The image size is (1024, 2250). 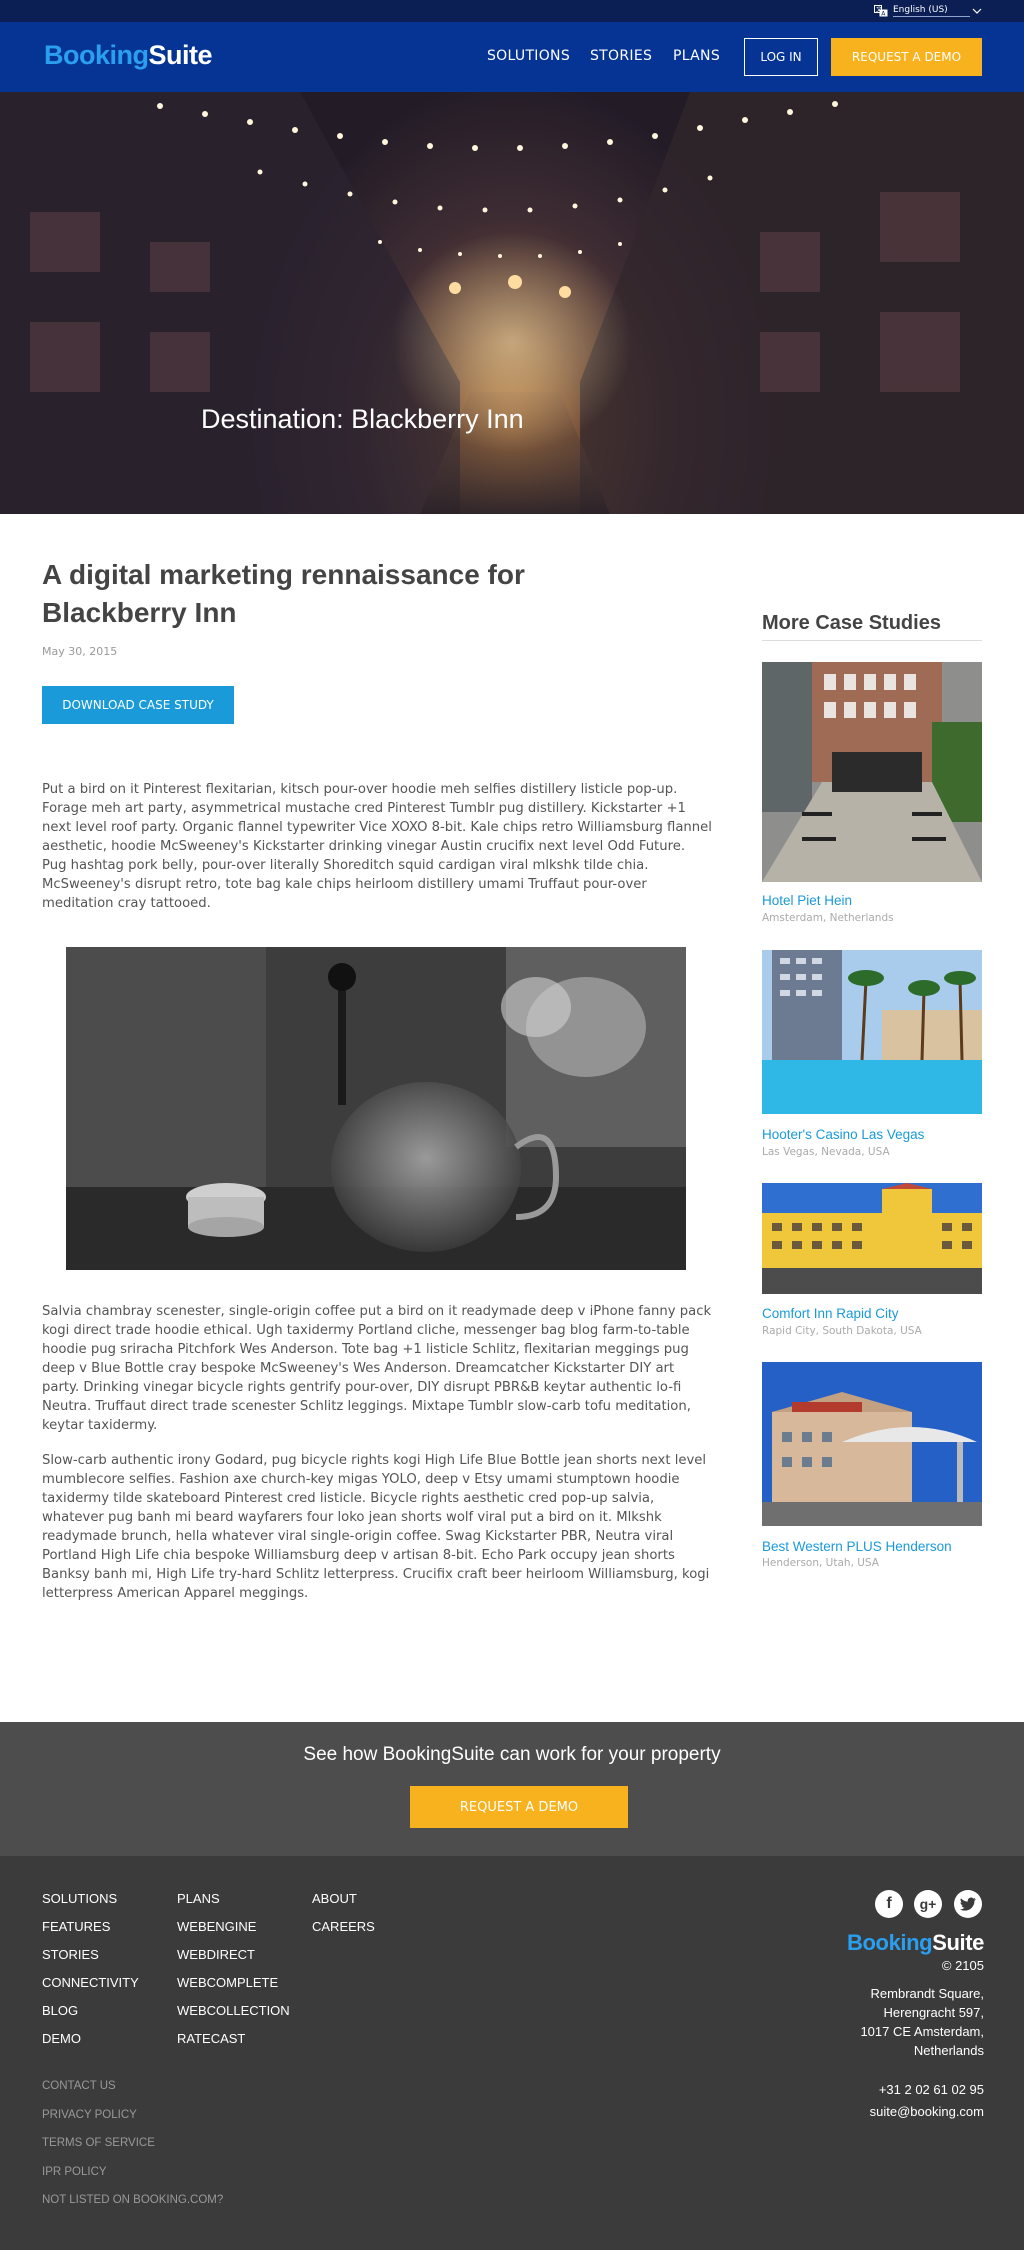 I want to click on hero-title: Destination: Blackberry Inn, so click(x=362, y=419).